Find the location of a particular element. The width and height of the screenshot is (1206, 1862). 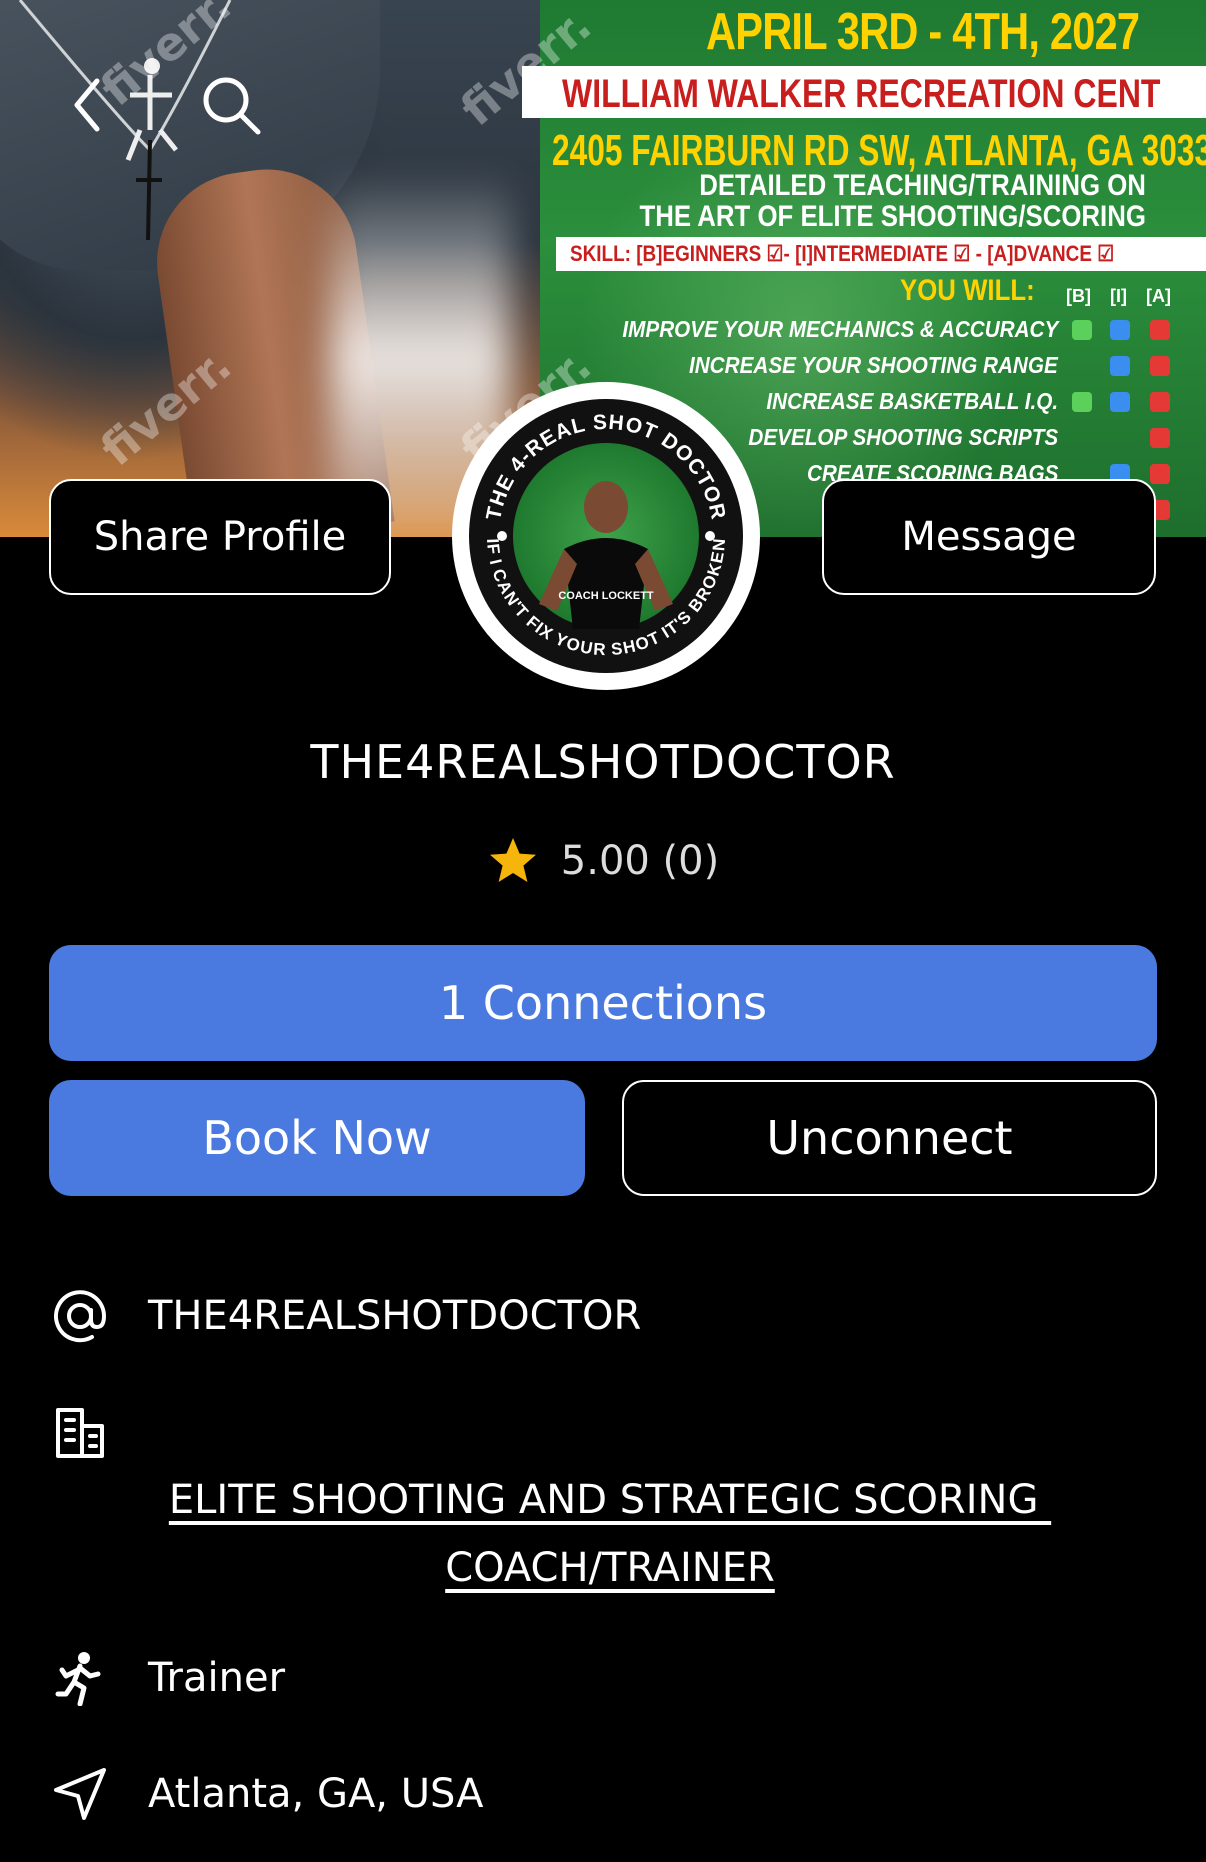

headline-line1: ELITE SHOOTING AND STRATEGIC SCORING is located at coordinates (610, 1500).